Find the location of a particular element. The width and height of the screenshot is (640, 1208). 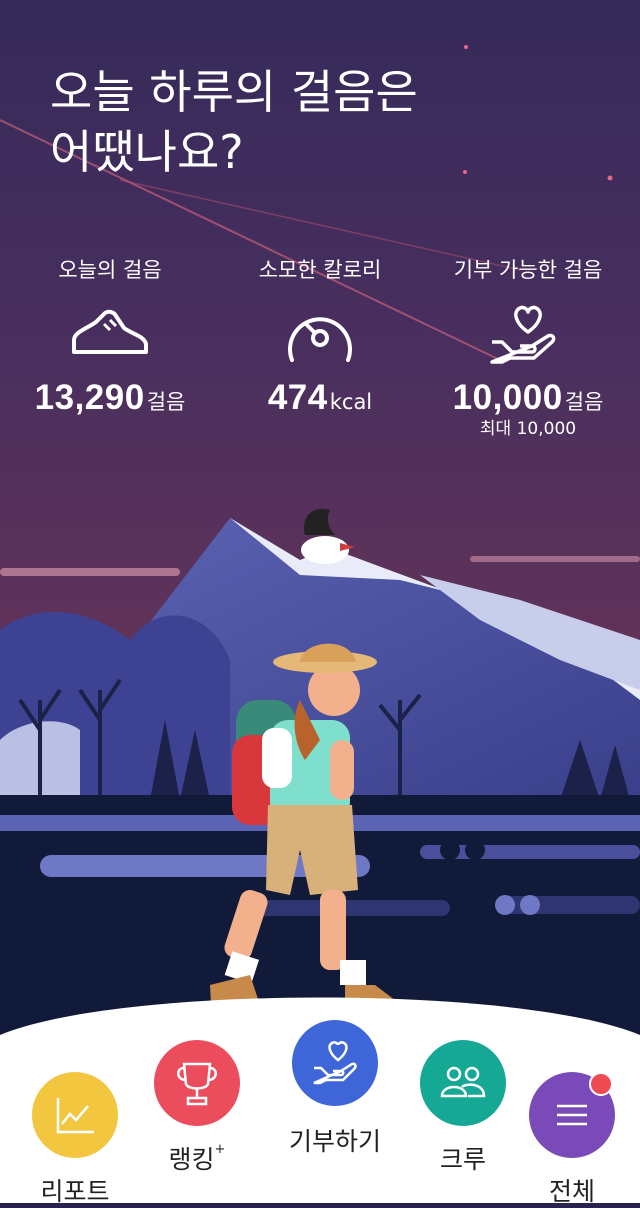

nav-all-circle is located at coordinates (572, 1115).